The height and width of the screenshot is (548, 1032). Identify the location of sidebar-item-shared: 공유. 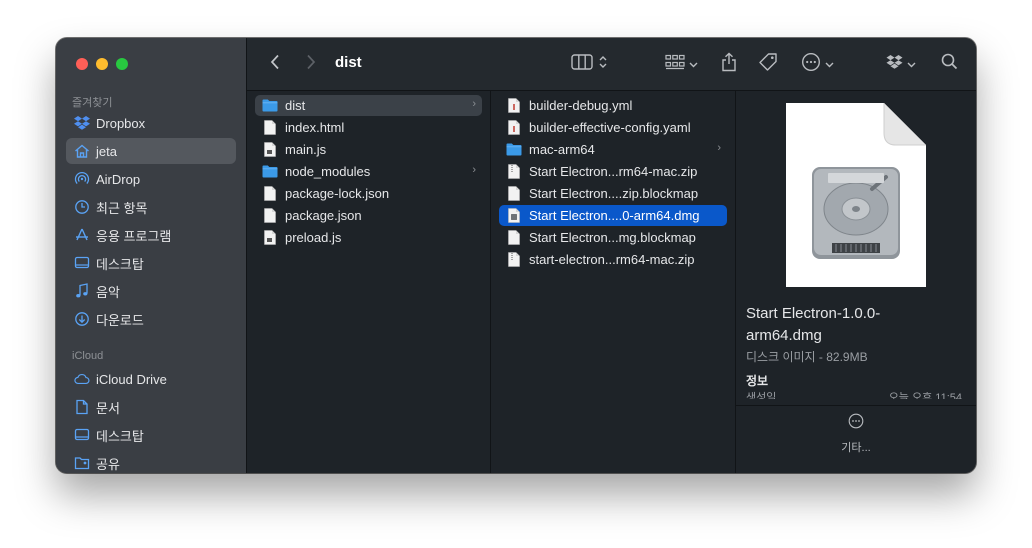
(151, 461).